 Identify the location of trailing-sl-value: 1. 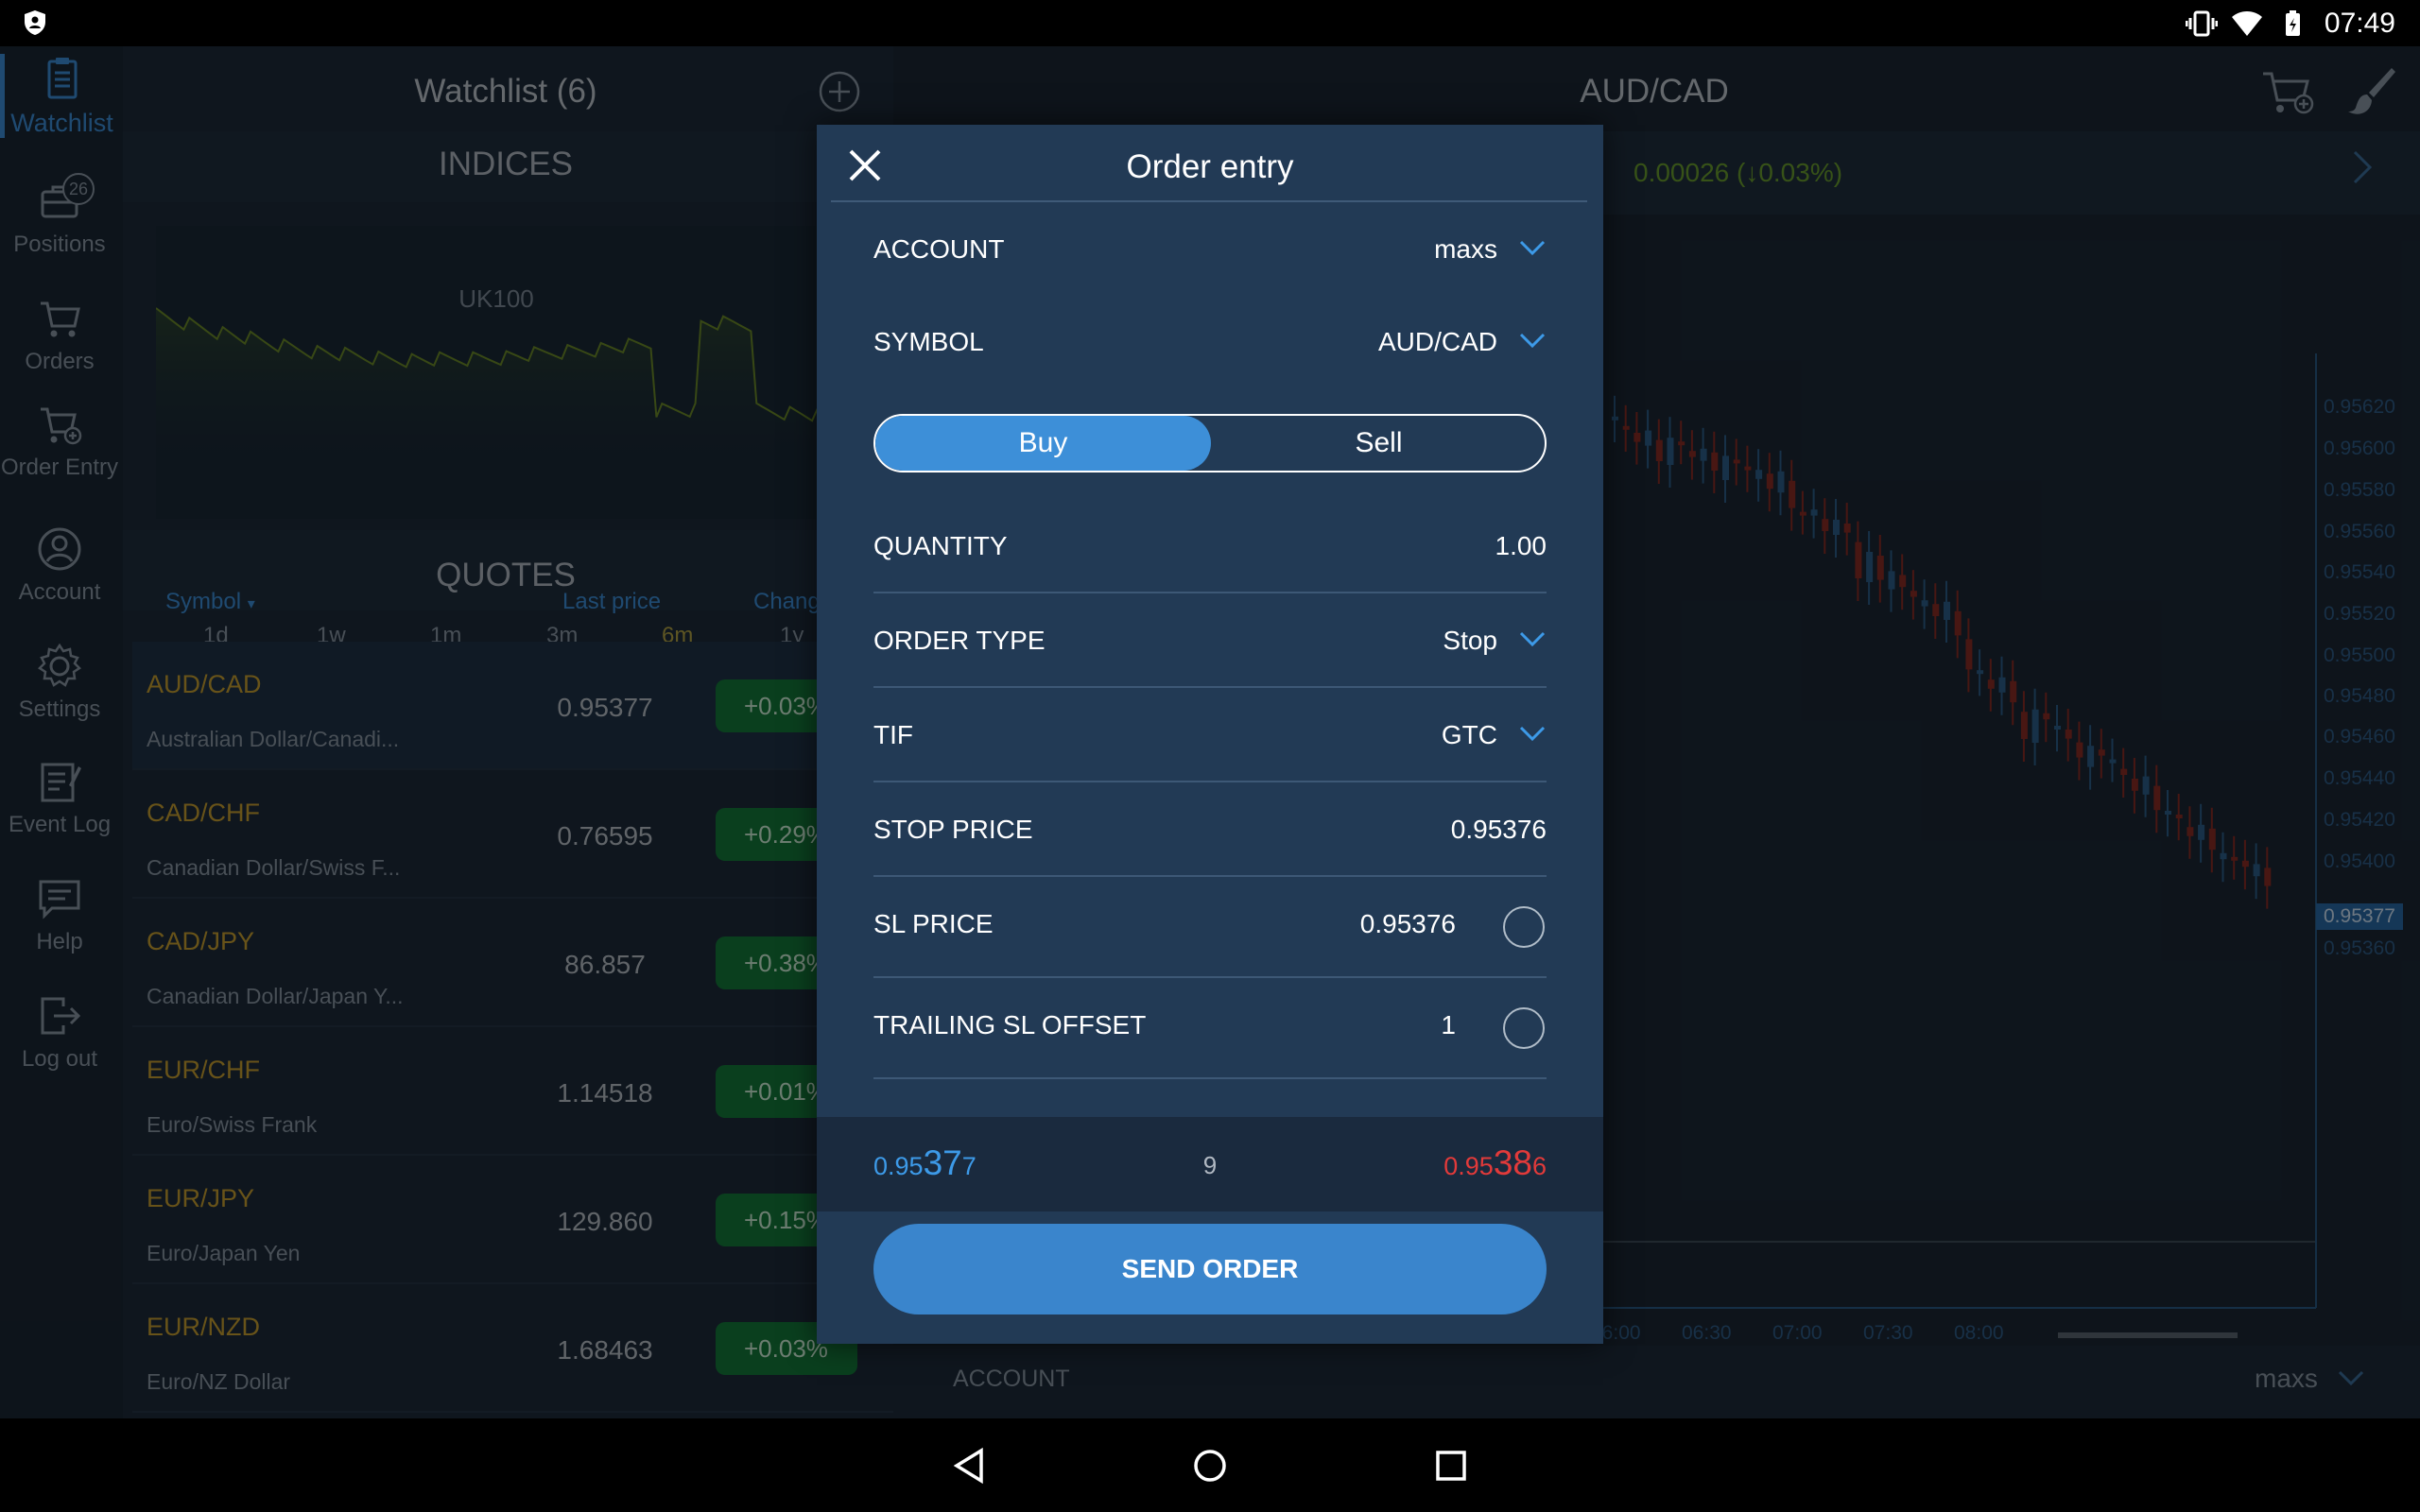
(1448, 1025).